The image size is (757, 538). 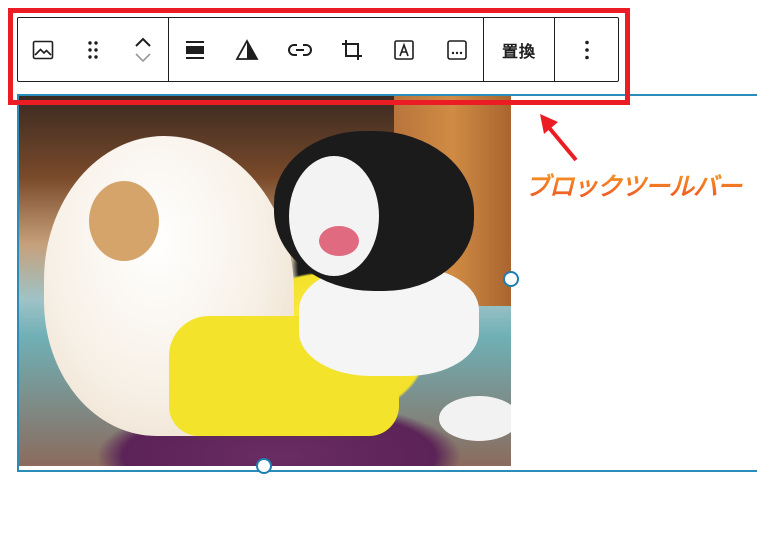 What do you see at coordinates (559, 138) in the screenshot?
I see `annotation-arrow-icon` at bounding box center [559, 138].